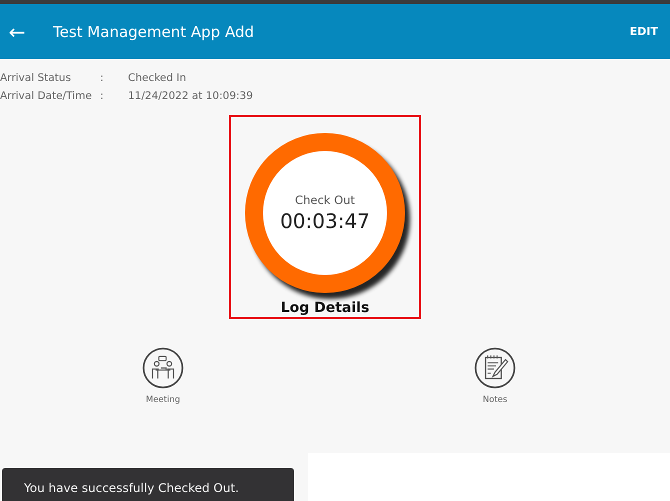 The width and height of the screenshot is (670, 501). I want to click on back-button: ←, so click(17, 32).